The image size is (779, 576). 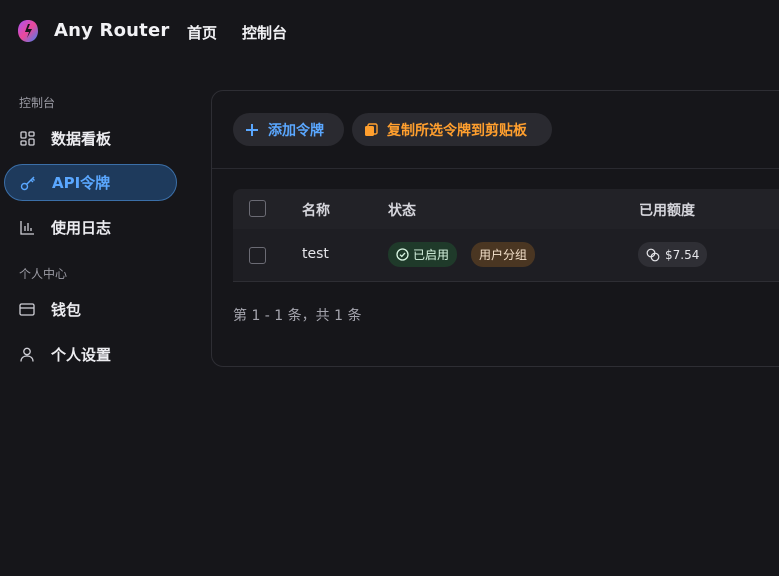 I want to click on add-token-label: 添加令牌, so click(x=296, y=130).